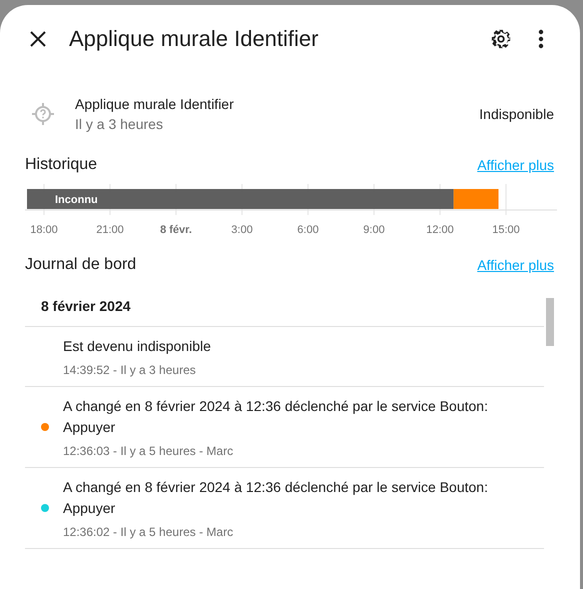 The width and height of the screenshot is (583, 589). Describe the element at coordinates (550, 322) in the screenshot. I see `scrollbar-thumb` at that location.